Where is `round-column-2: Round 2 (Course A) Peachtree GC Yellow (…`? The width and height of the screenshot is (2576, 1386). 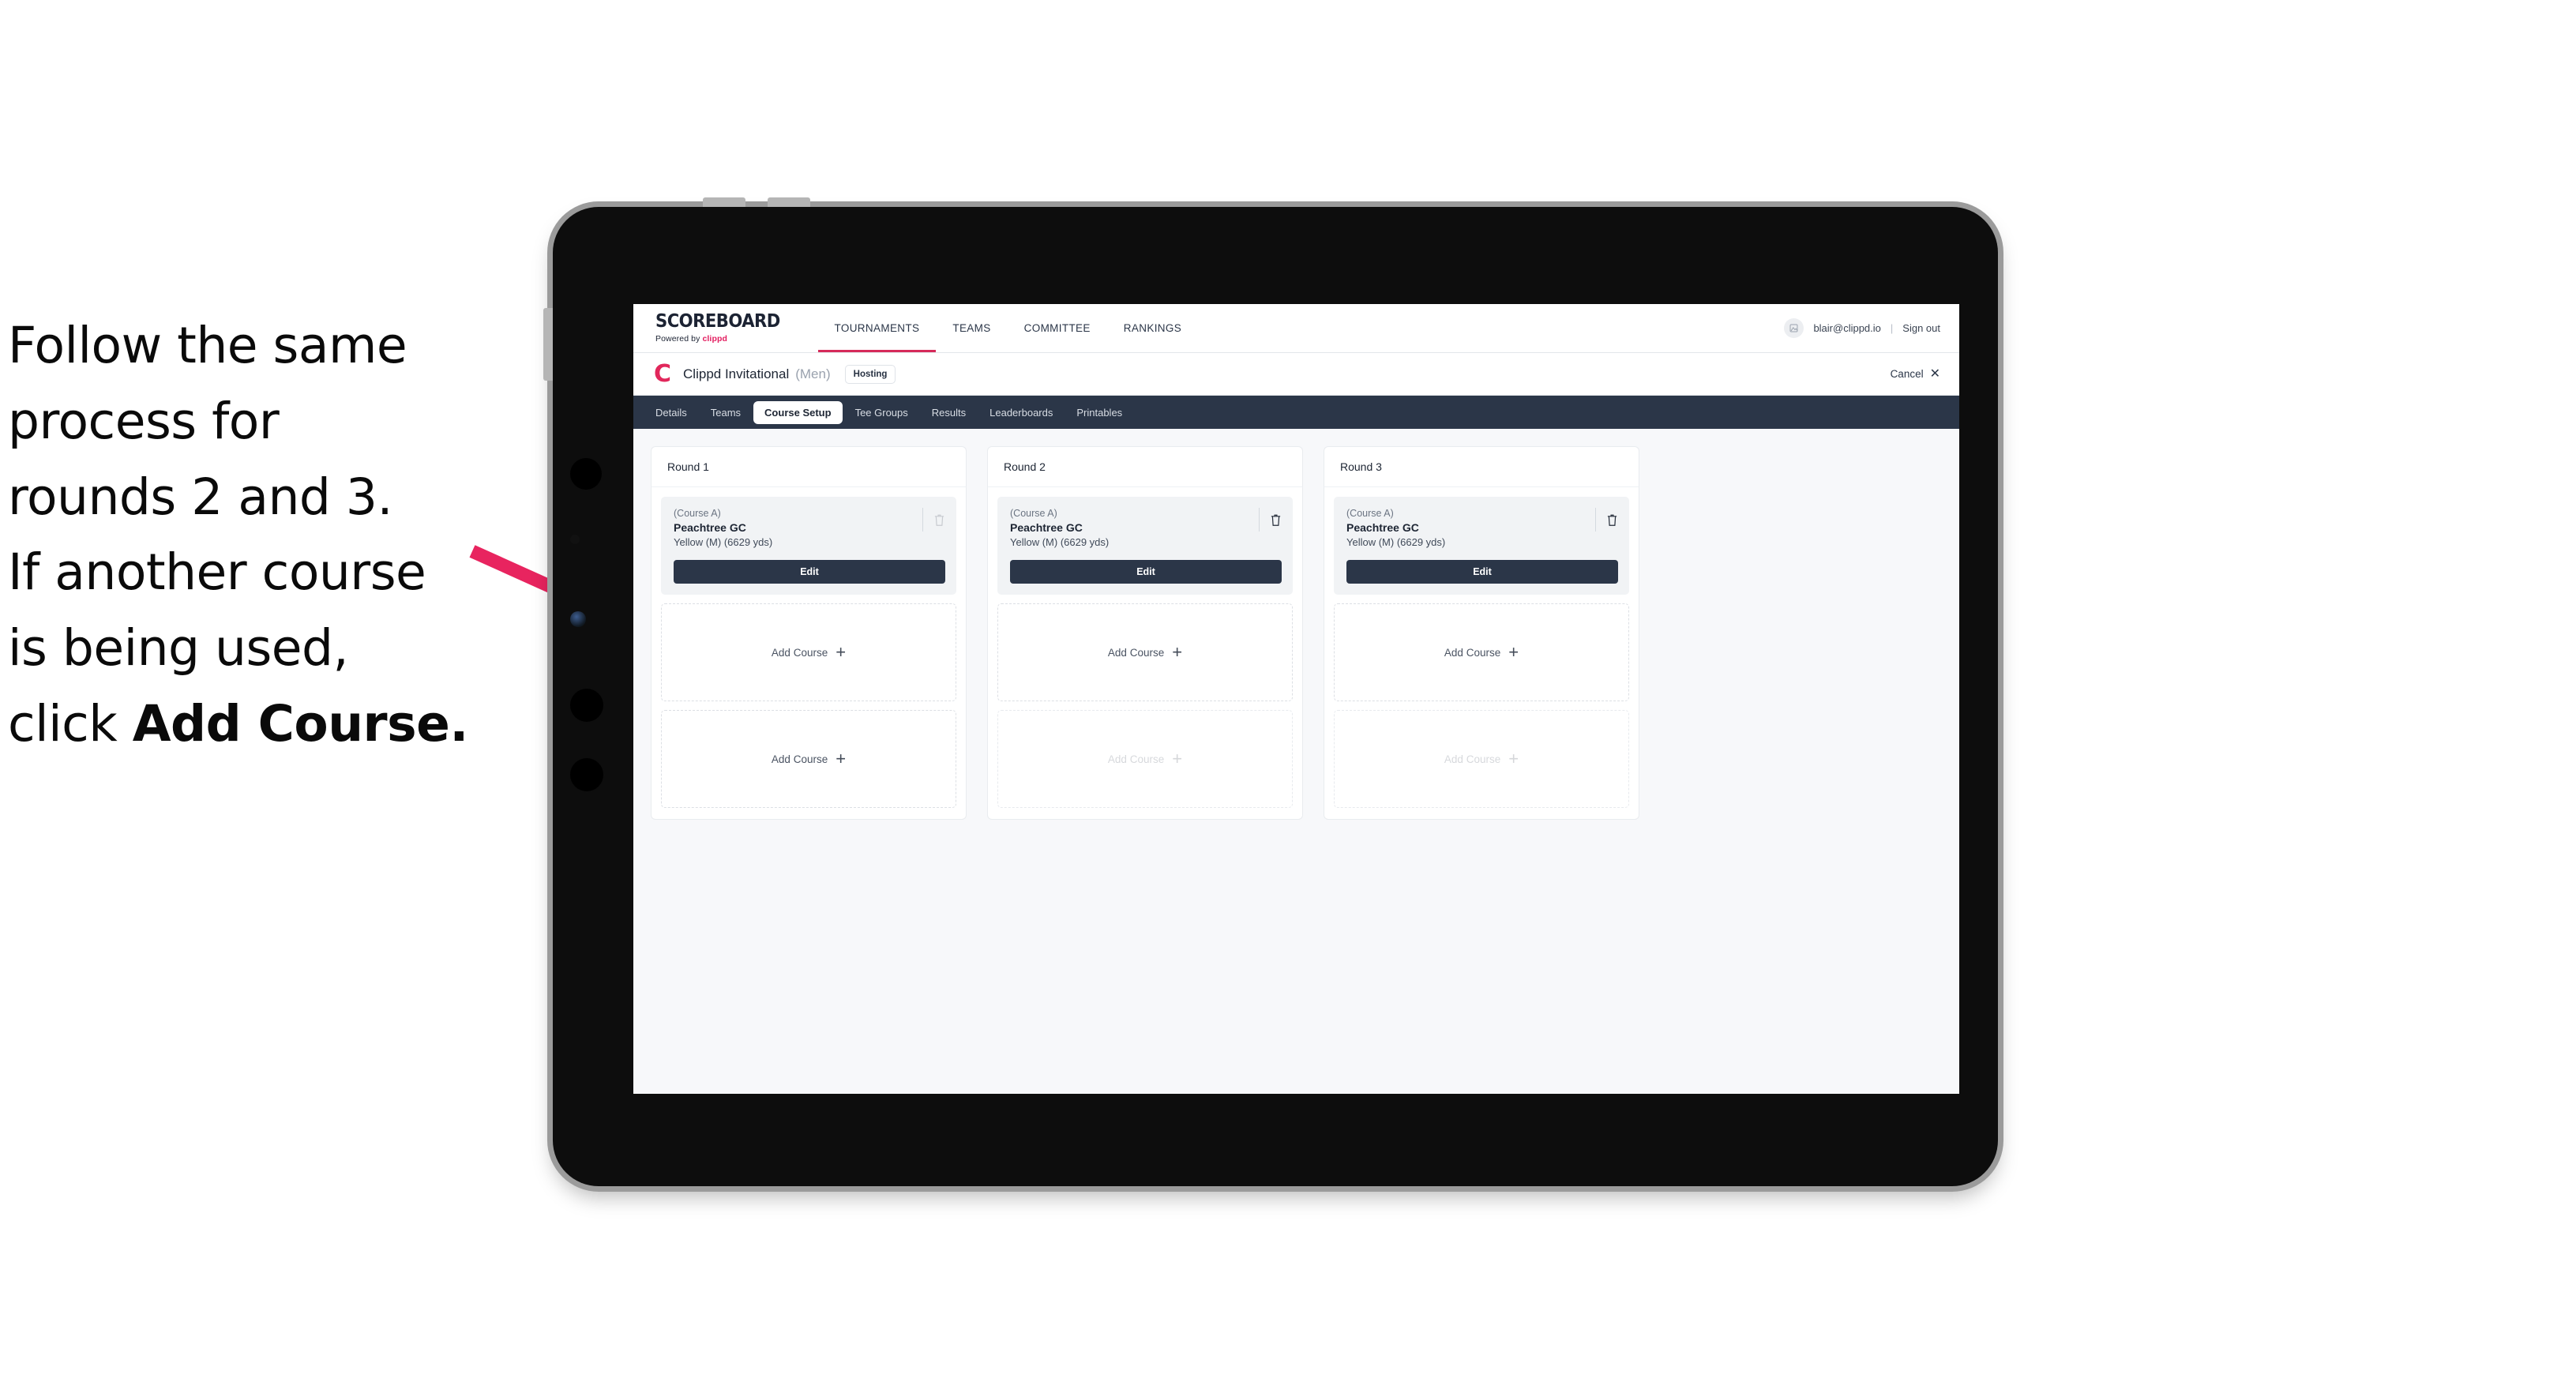
round-column-2: Round 2 (Course A) Peachtree GC Yellow (… is located at coordinates (1145, 633).